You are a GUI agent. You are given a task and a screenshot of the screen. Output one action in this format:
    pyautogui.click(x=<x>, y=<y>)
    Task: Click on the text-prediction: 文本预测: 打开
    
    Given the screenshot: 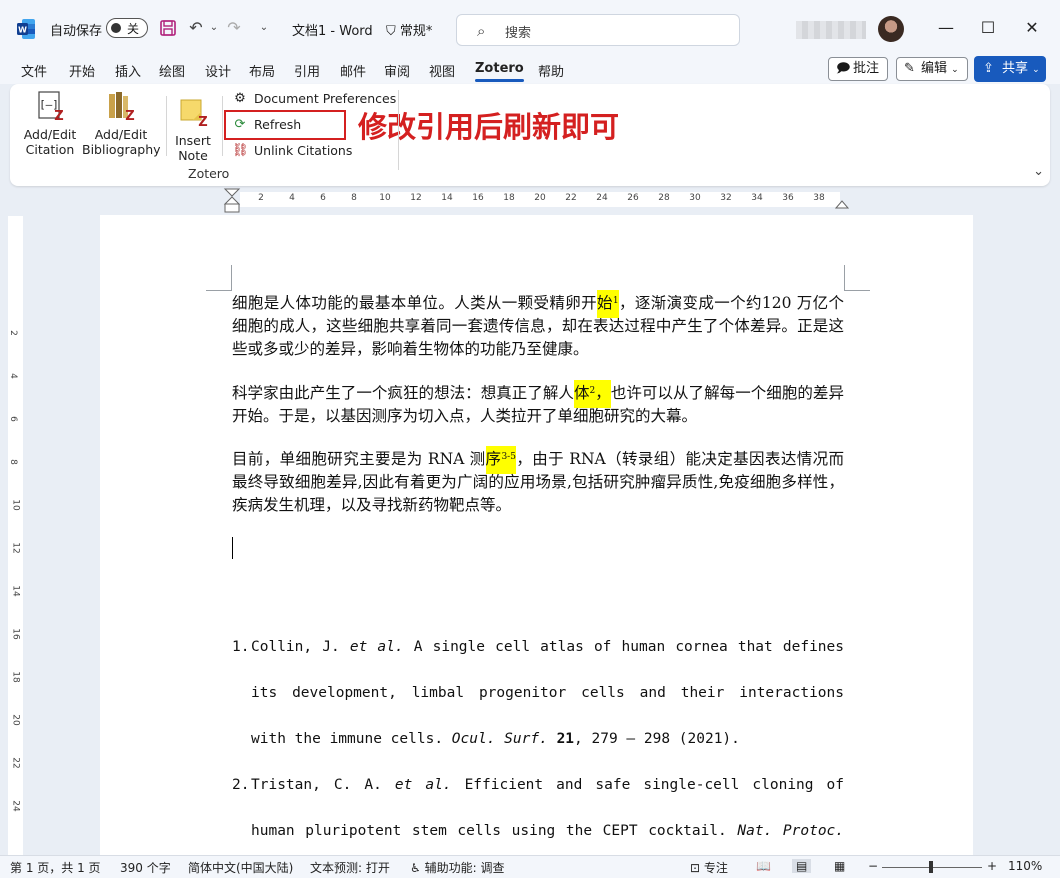 What is the action you would take?
    pyautogui.click(x=350, y=867)
    